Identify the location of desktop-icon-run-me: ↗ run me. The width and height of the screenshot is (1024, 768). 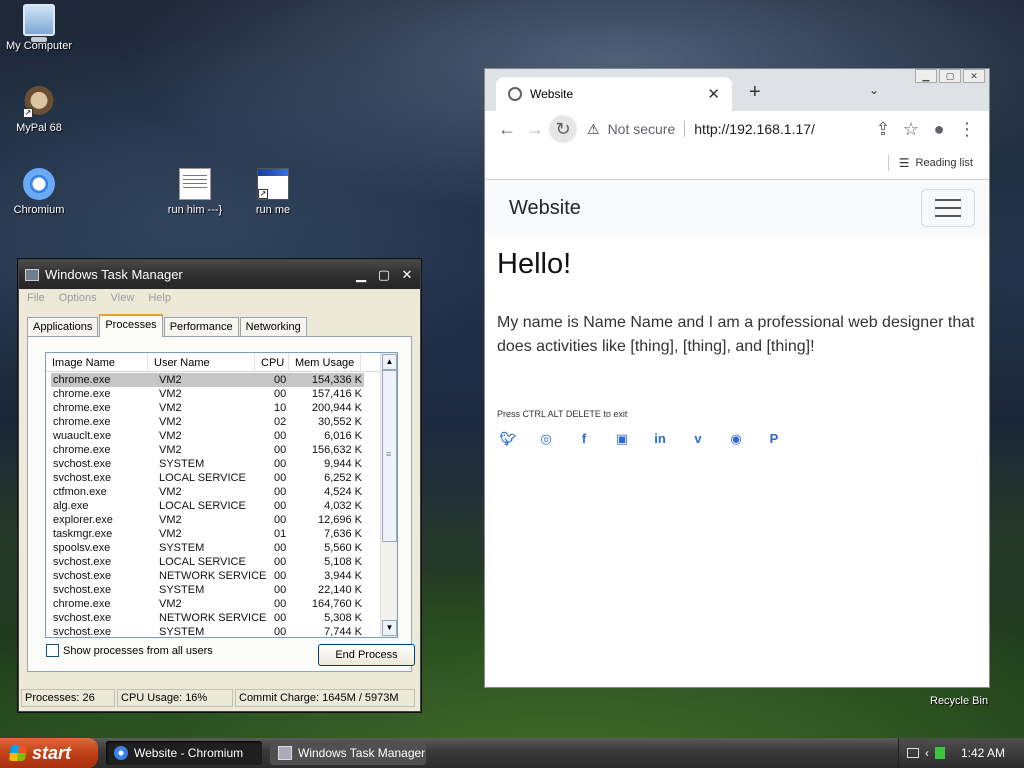
(273, 192).